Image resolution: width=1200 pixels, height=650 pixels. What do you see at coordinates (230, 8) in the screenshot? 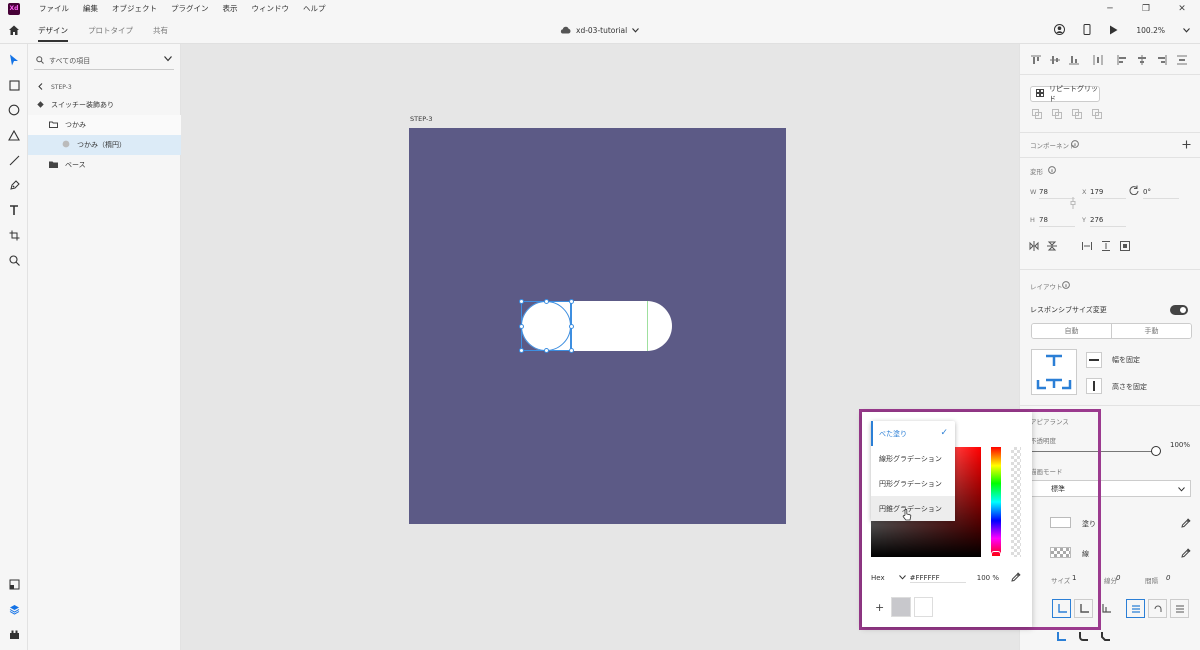
I see `menu-view: 表示` at bounding box center [230, 8].